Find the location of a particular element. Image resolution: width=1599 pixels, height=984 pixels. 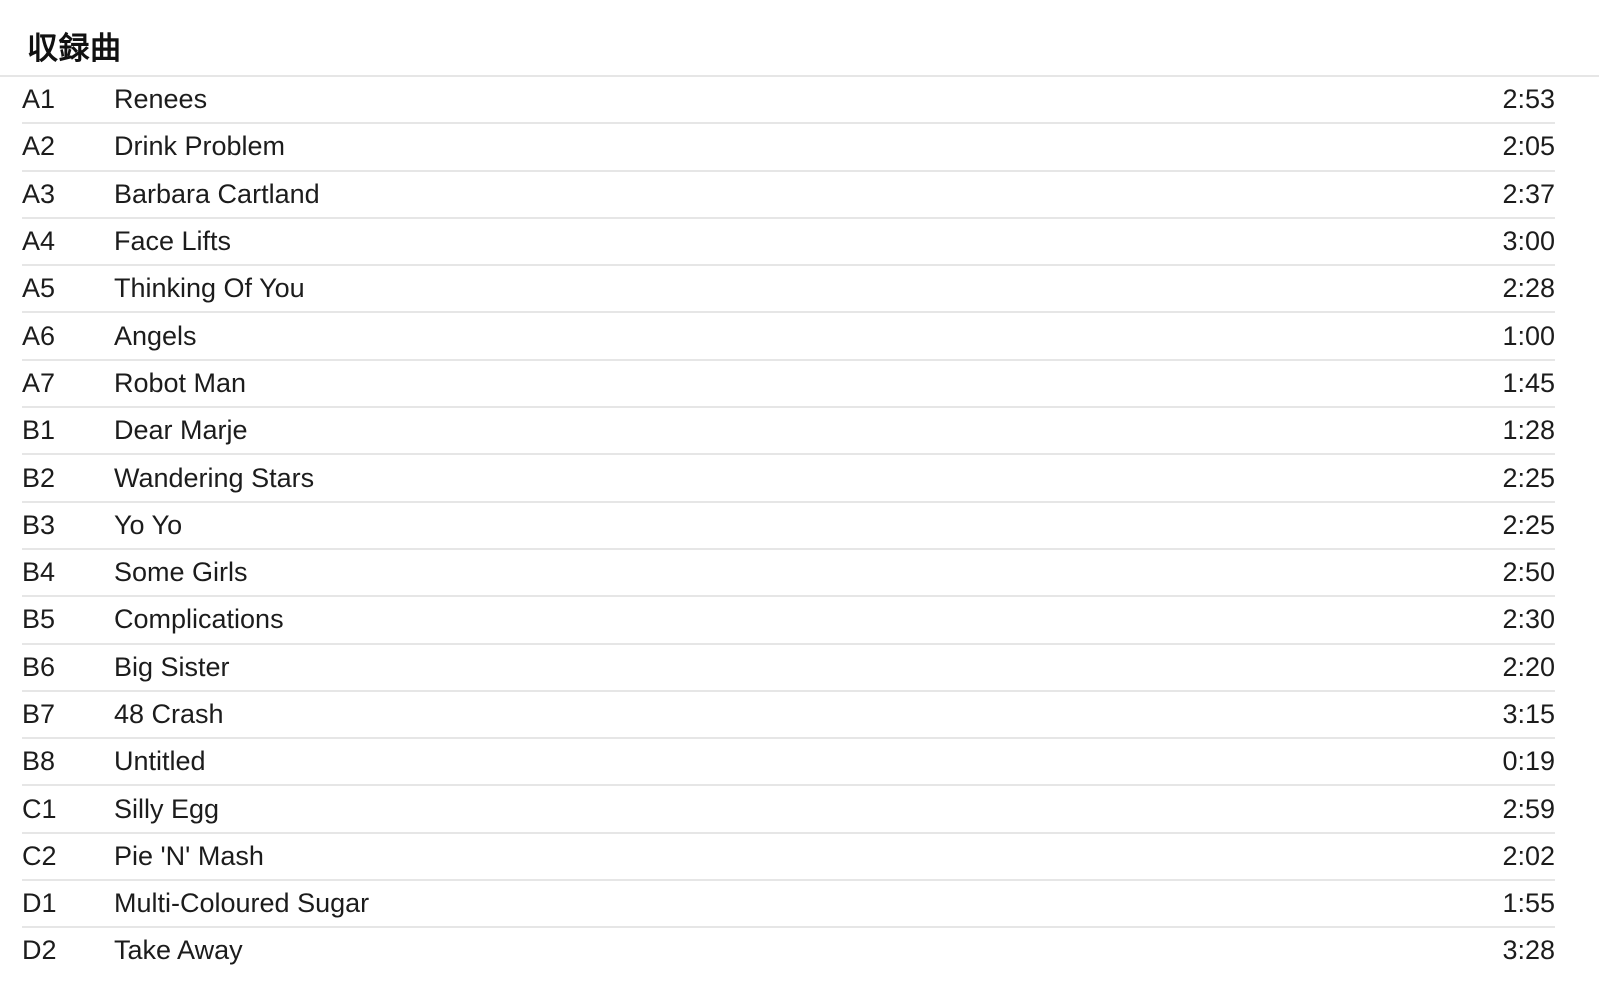

track-position: A3 is located at coordinates (68, 193).